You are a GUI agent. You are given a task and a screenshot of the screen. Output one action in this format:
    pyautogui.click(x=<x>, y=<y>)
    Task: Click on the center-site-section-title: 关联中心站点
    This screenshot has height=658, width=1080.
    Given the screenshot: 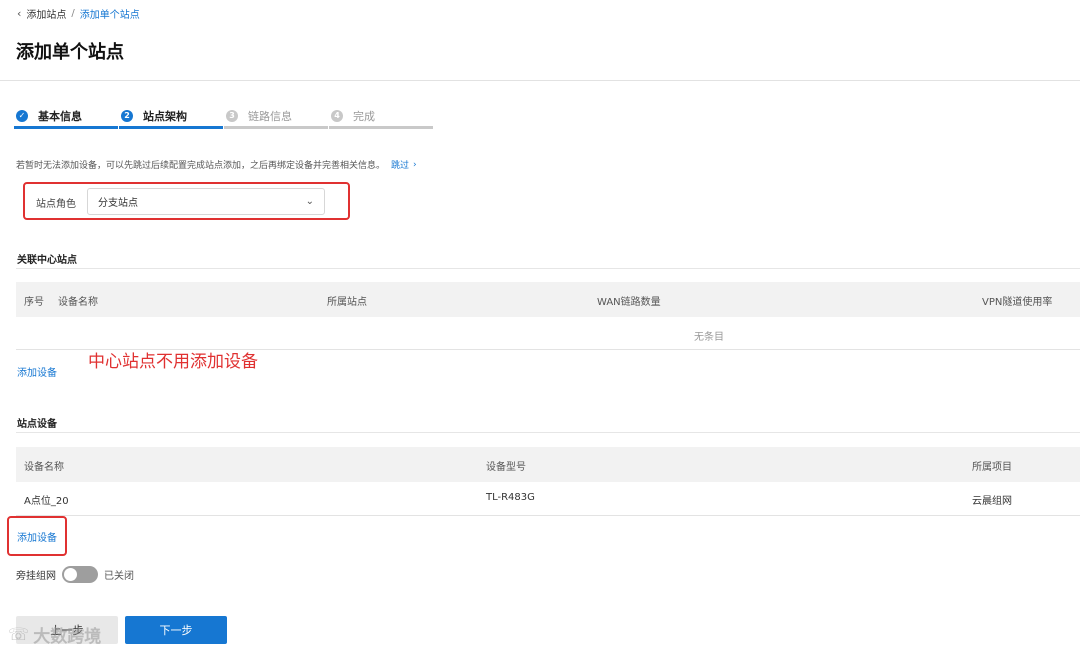 What is the action you would take?
    pyautogui.click(x=47, y=260)
    